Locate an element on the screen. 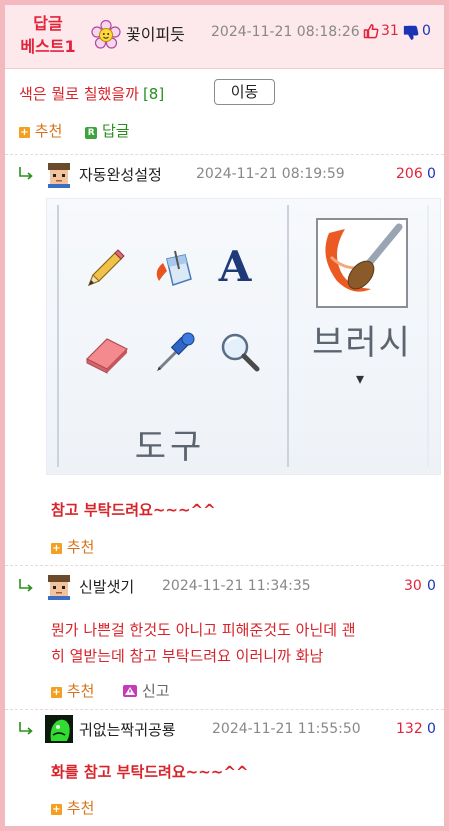 This screenshot has height=831, width=449. eraser-icon is located at coordinates (107, 356).